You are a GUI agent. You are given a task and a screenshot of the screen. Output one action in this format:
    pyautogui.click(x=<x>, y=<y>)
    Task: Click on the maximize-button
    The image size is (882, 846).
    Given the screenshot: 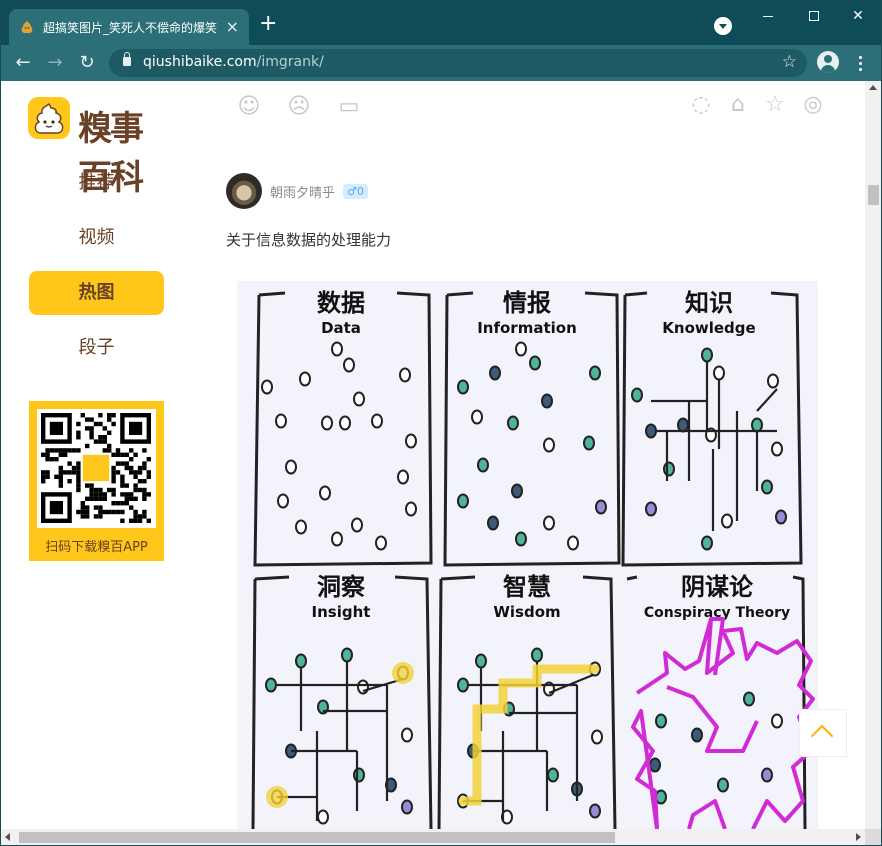 What is the action you would take?
    pyautogui.click(x=814, y=16)
    